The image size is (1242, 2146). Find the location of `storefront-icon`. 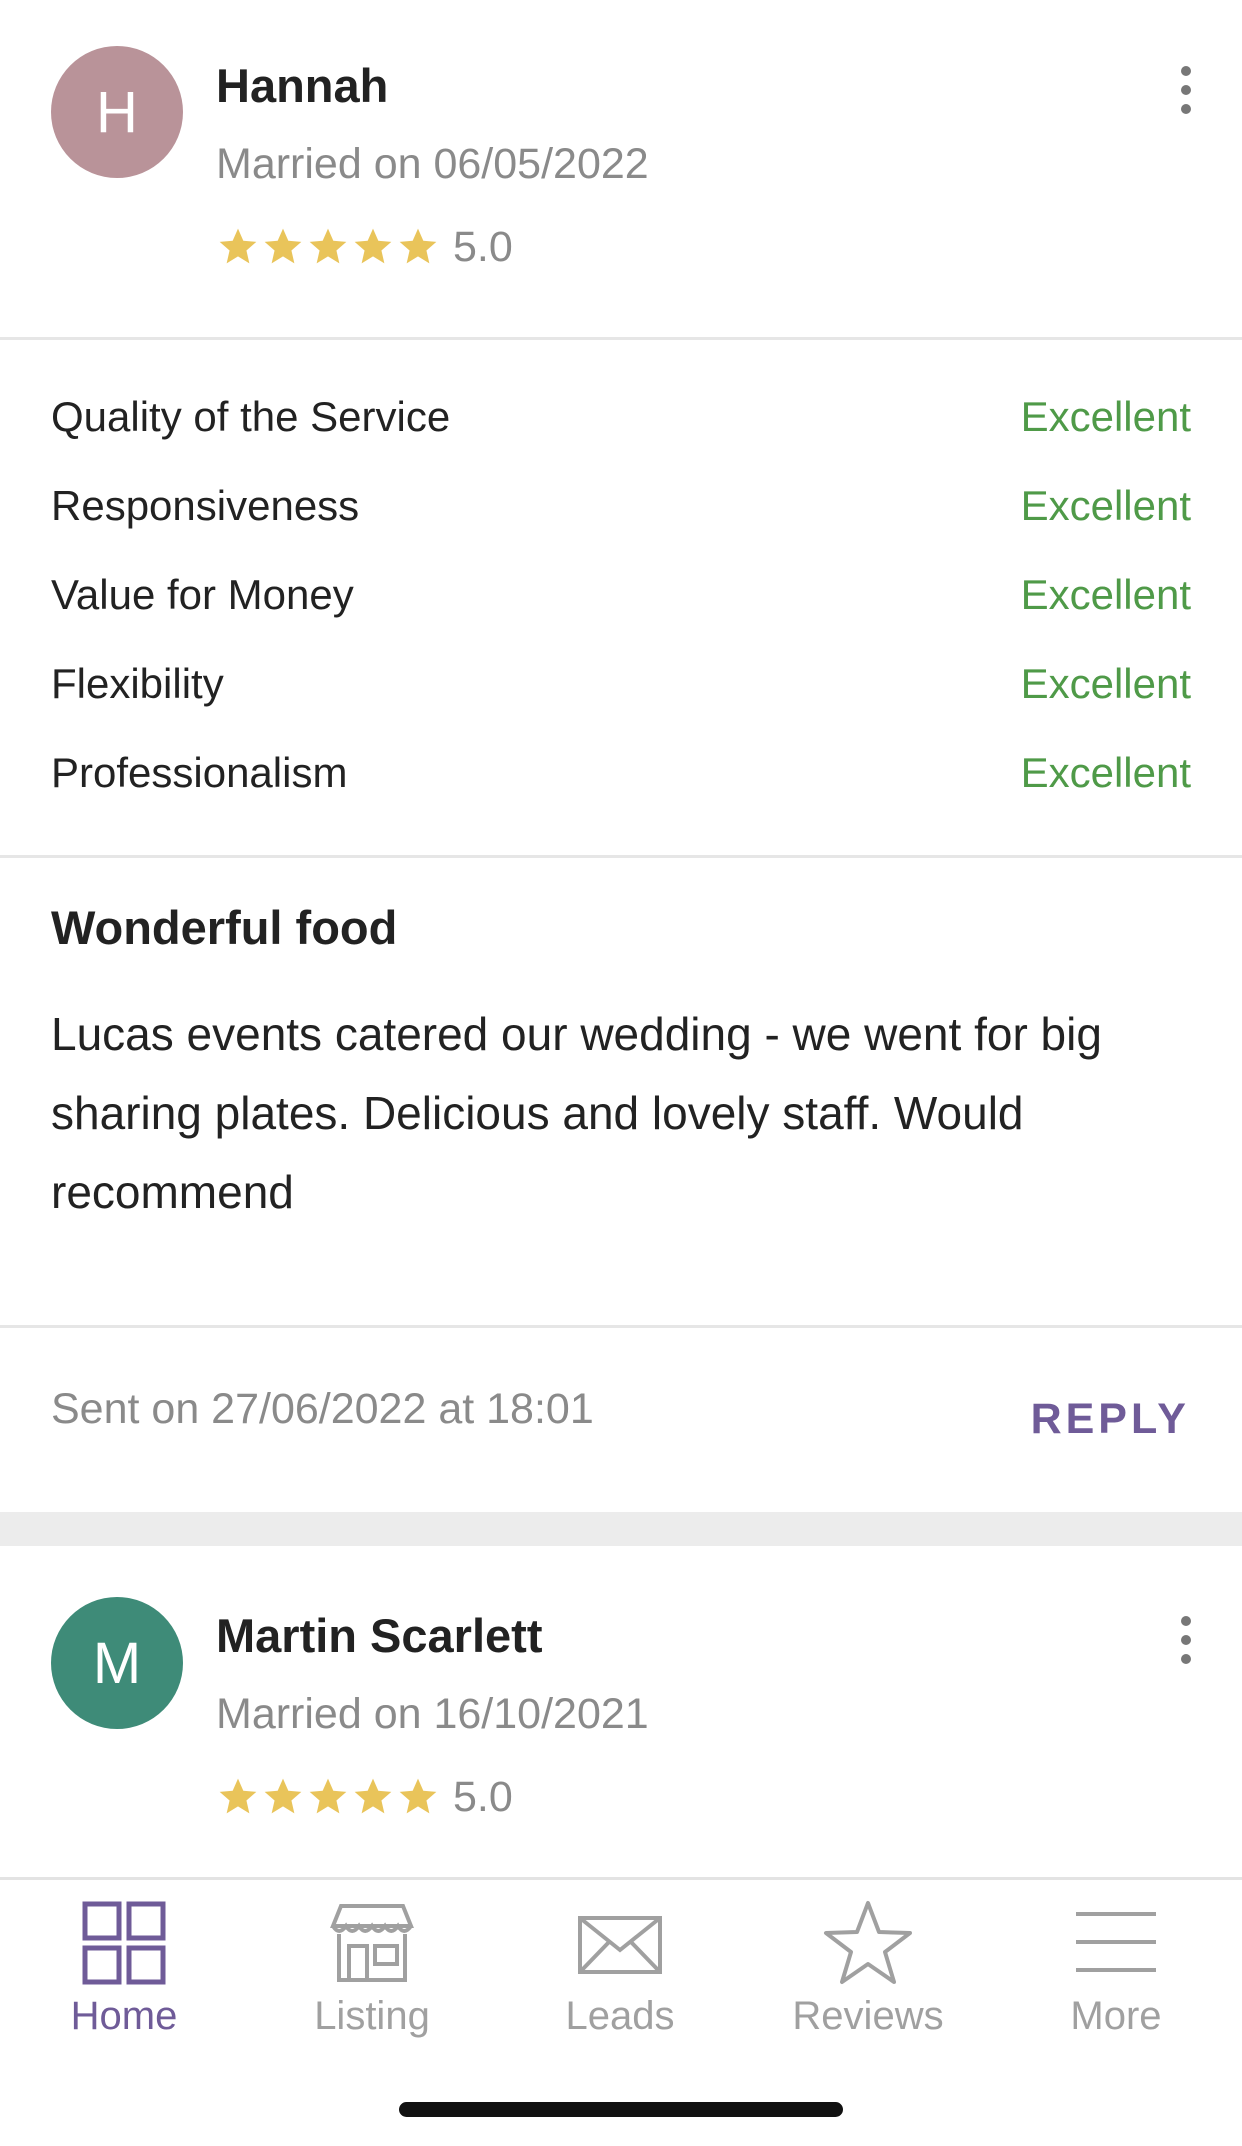

storefront-icon is located at coordinates (372, 1943).